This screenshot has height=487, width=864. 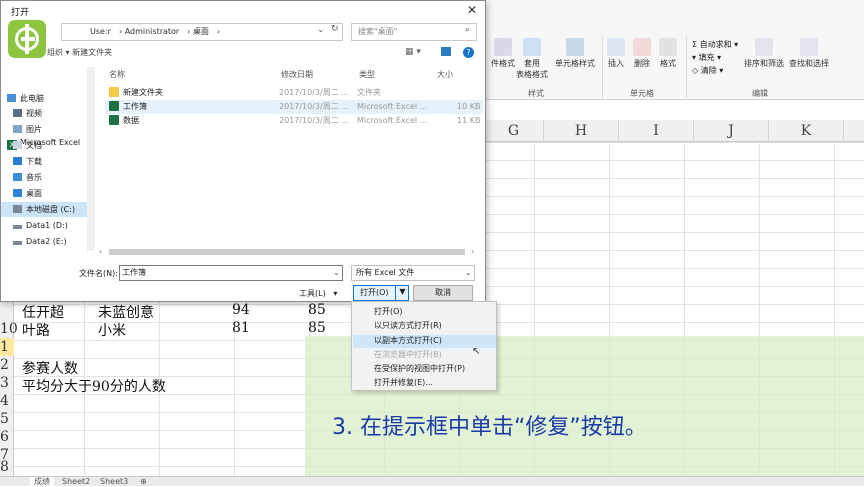 What do you see at coordinates (443, 293) in the screenshot?
I see `cancel-button: 取消` at bounding box center [443, 293].